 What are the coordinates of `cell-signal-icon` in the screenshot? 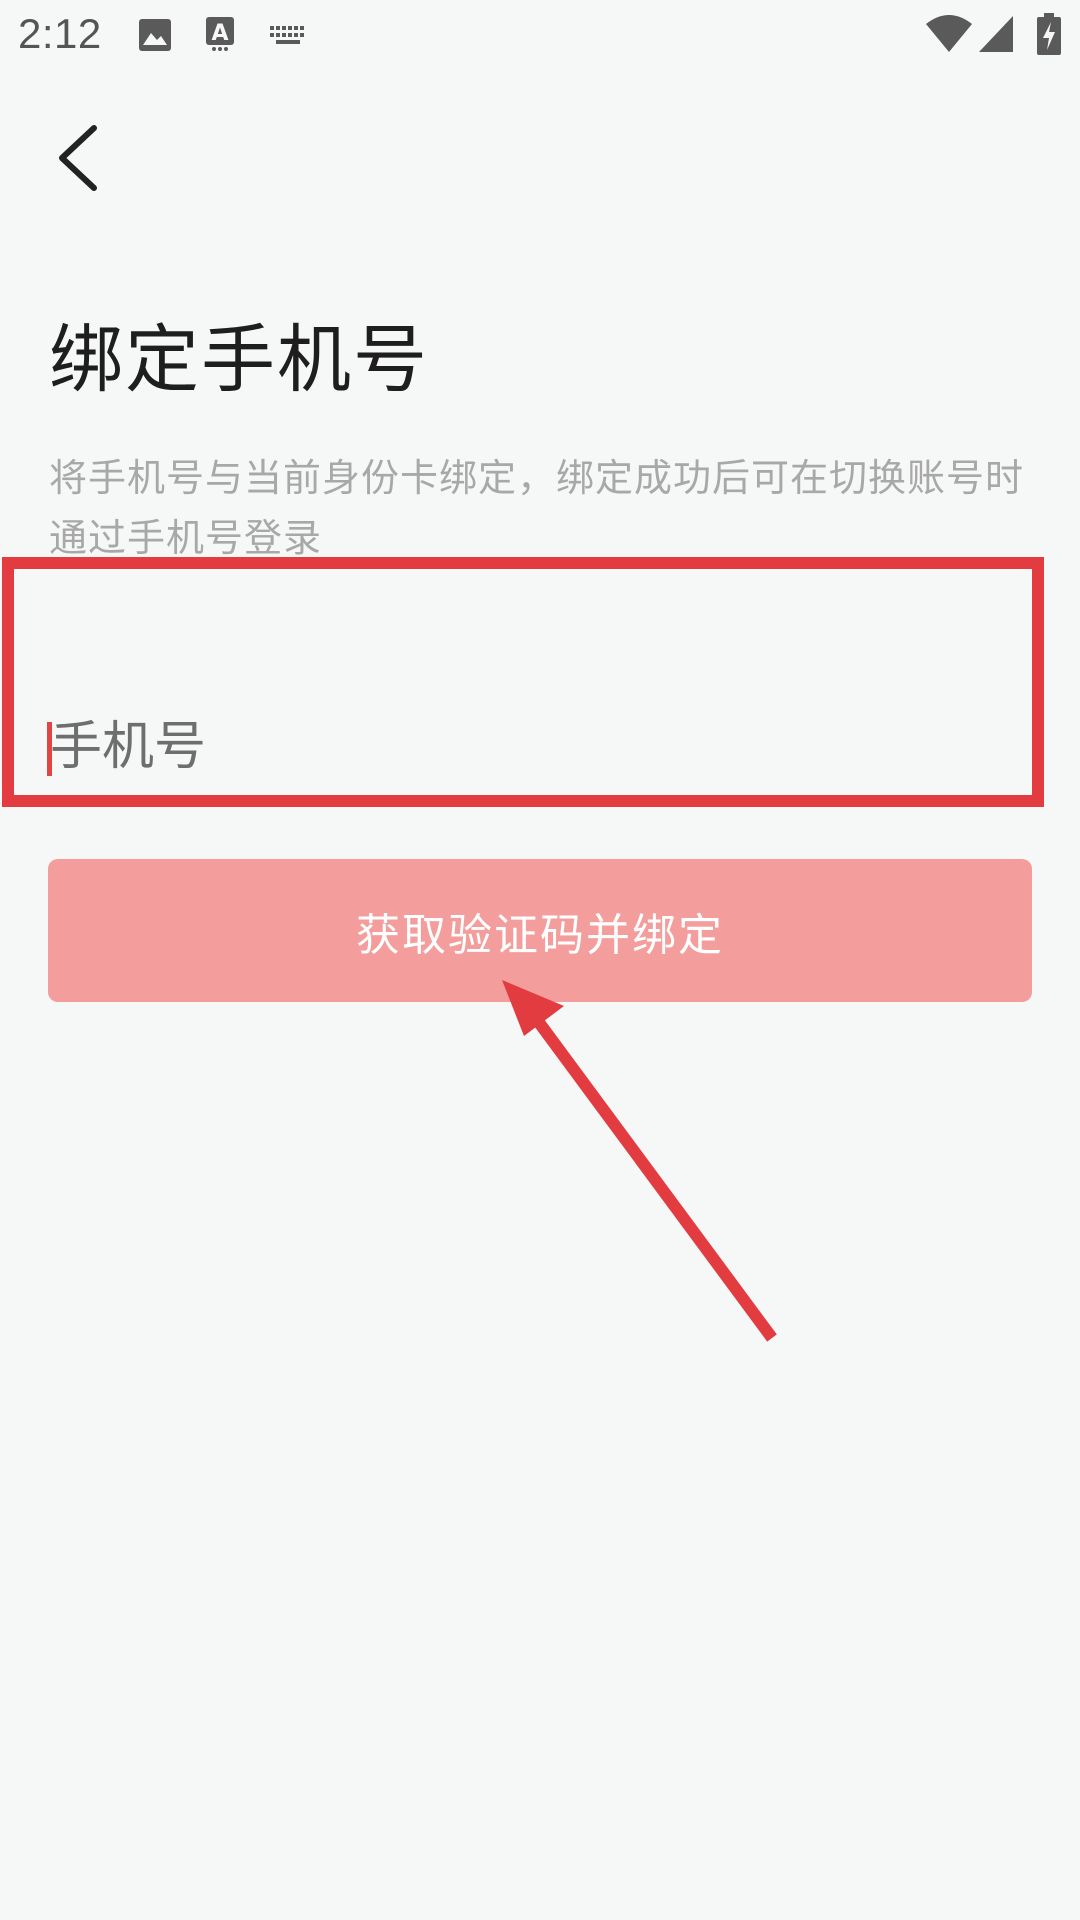 It's located at (996, 34).